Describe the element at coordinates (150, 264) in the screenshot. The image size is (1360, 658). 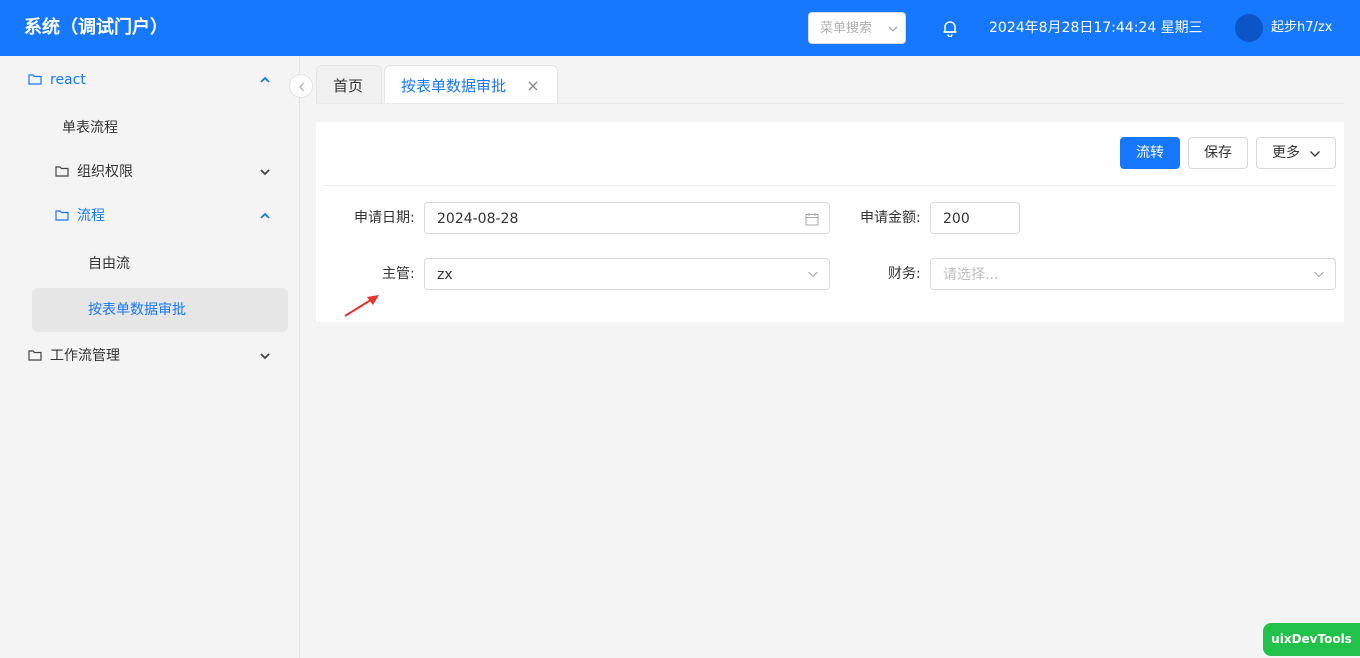
I see `sidebar-item-free-flow: 自由流` at that location.